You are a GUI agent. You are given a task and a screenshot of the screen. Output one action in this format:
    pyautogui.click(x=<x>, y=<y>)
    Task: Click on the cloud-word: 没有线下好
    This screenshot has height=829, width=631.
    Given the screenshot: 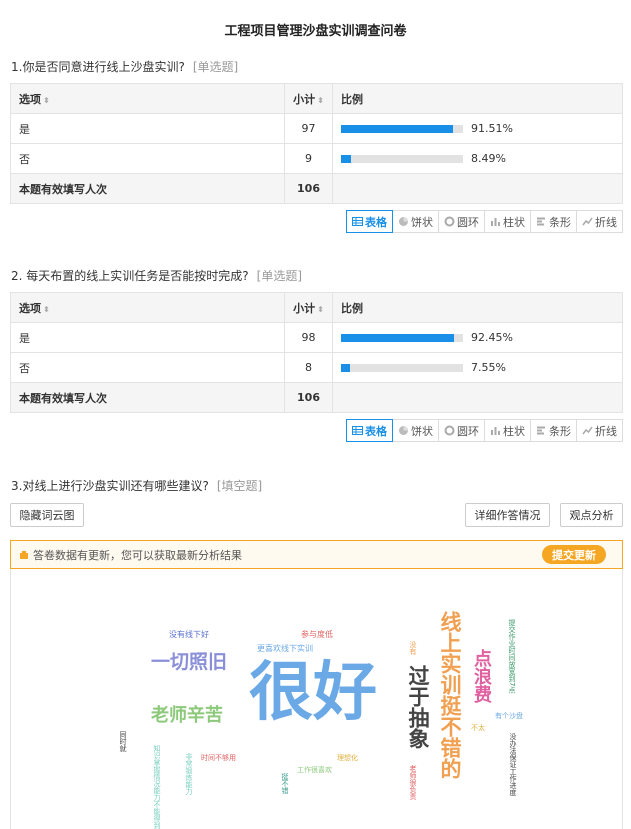 What is the action you would take?
    pyautogui.click(x=189, y=634)
    